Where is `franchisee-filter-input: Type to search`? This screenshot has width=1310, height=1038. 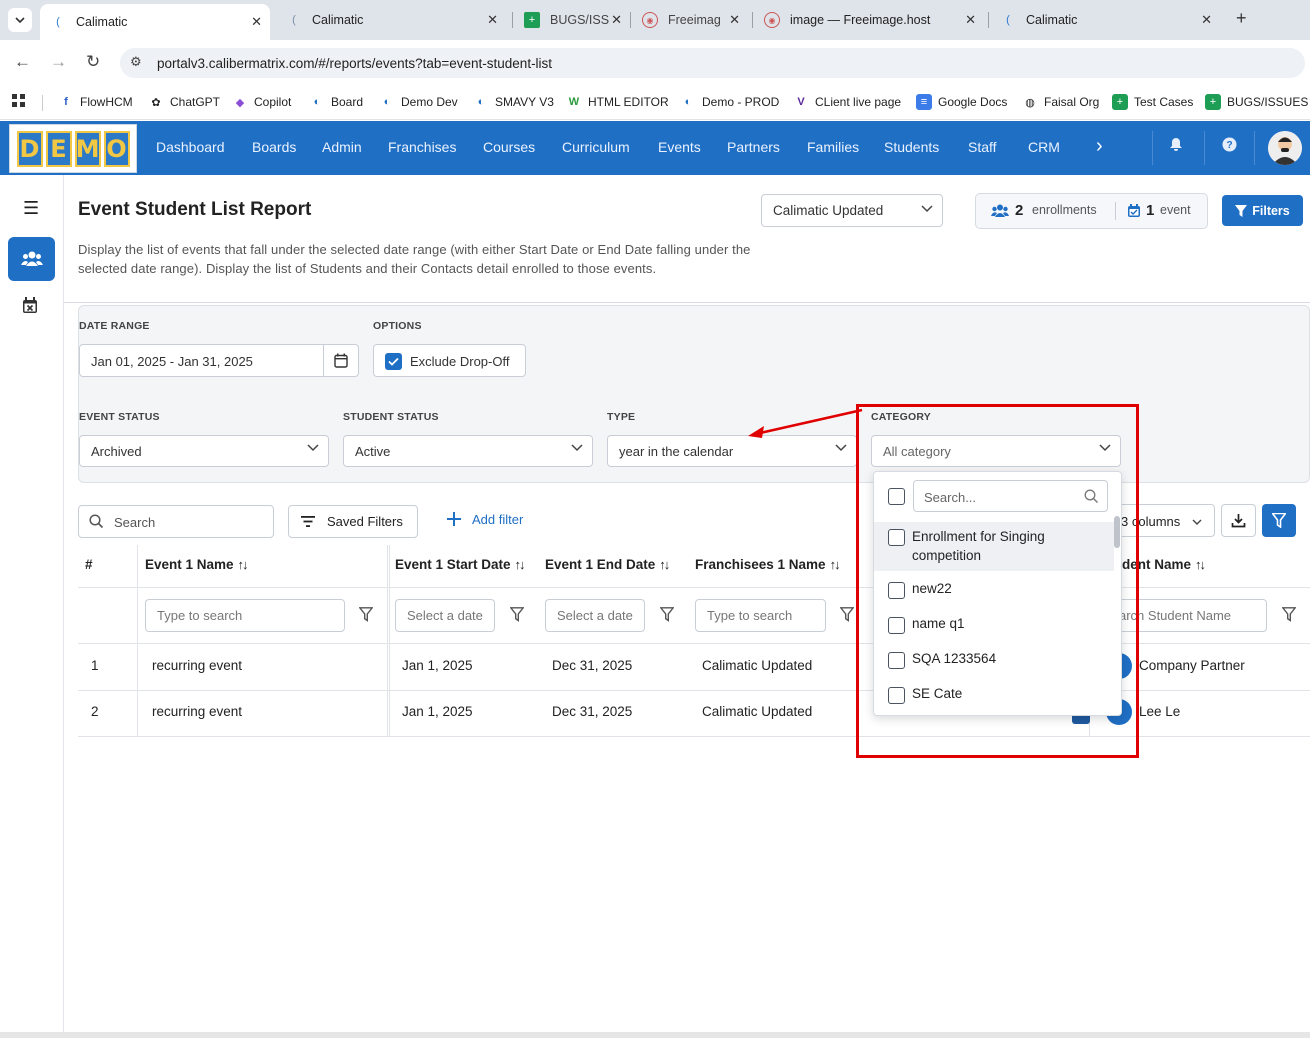
franchisee-filter-input: Type to search is located at coordinates (760, 615).